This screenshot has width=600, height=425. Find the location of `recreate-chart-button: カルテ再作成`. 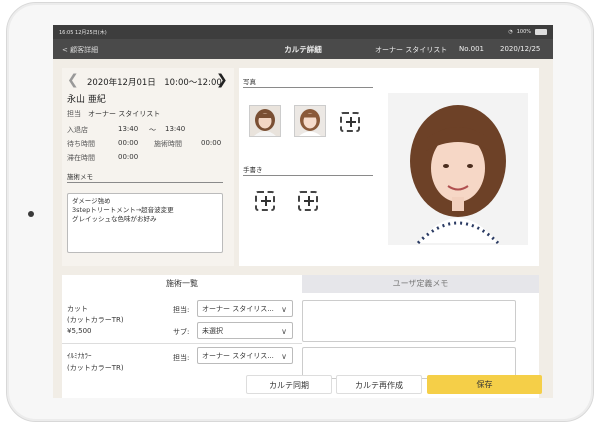

recreate-chart-button: カルテ再作成 is located at coordinates (379, 384).